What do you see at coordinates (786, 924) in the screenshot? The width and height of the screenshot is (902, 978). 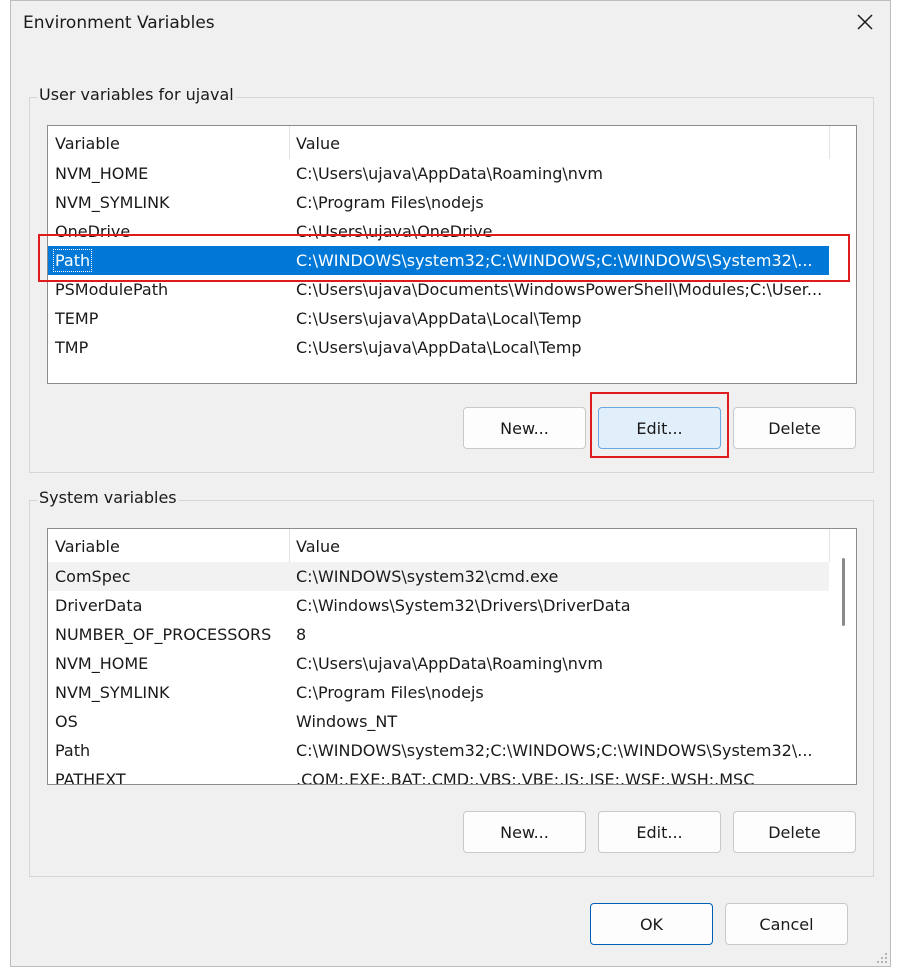 I see `cancel-button: Cancel` at bounding box center [786, 924].